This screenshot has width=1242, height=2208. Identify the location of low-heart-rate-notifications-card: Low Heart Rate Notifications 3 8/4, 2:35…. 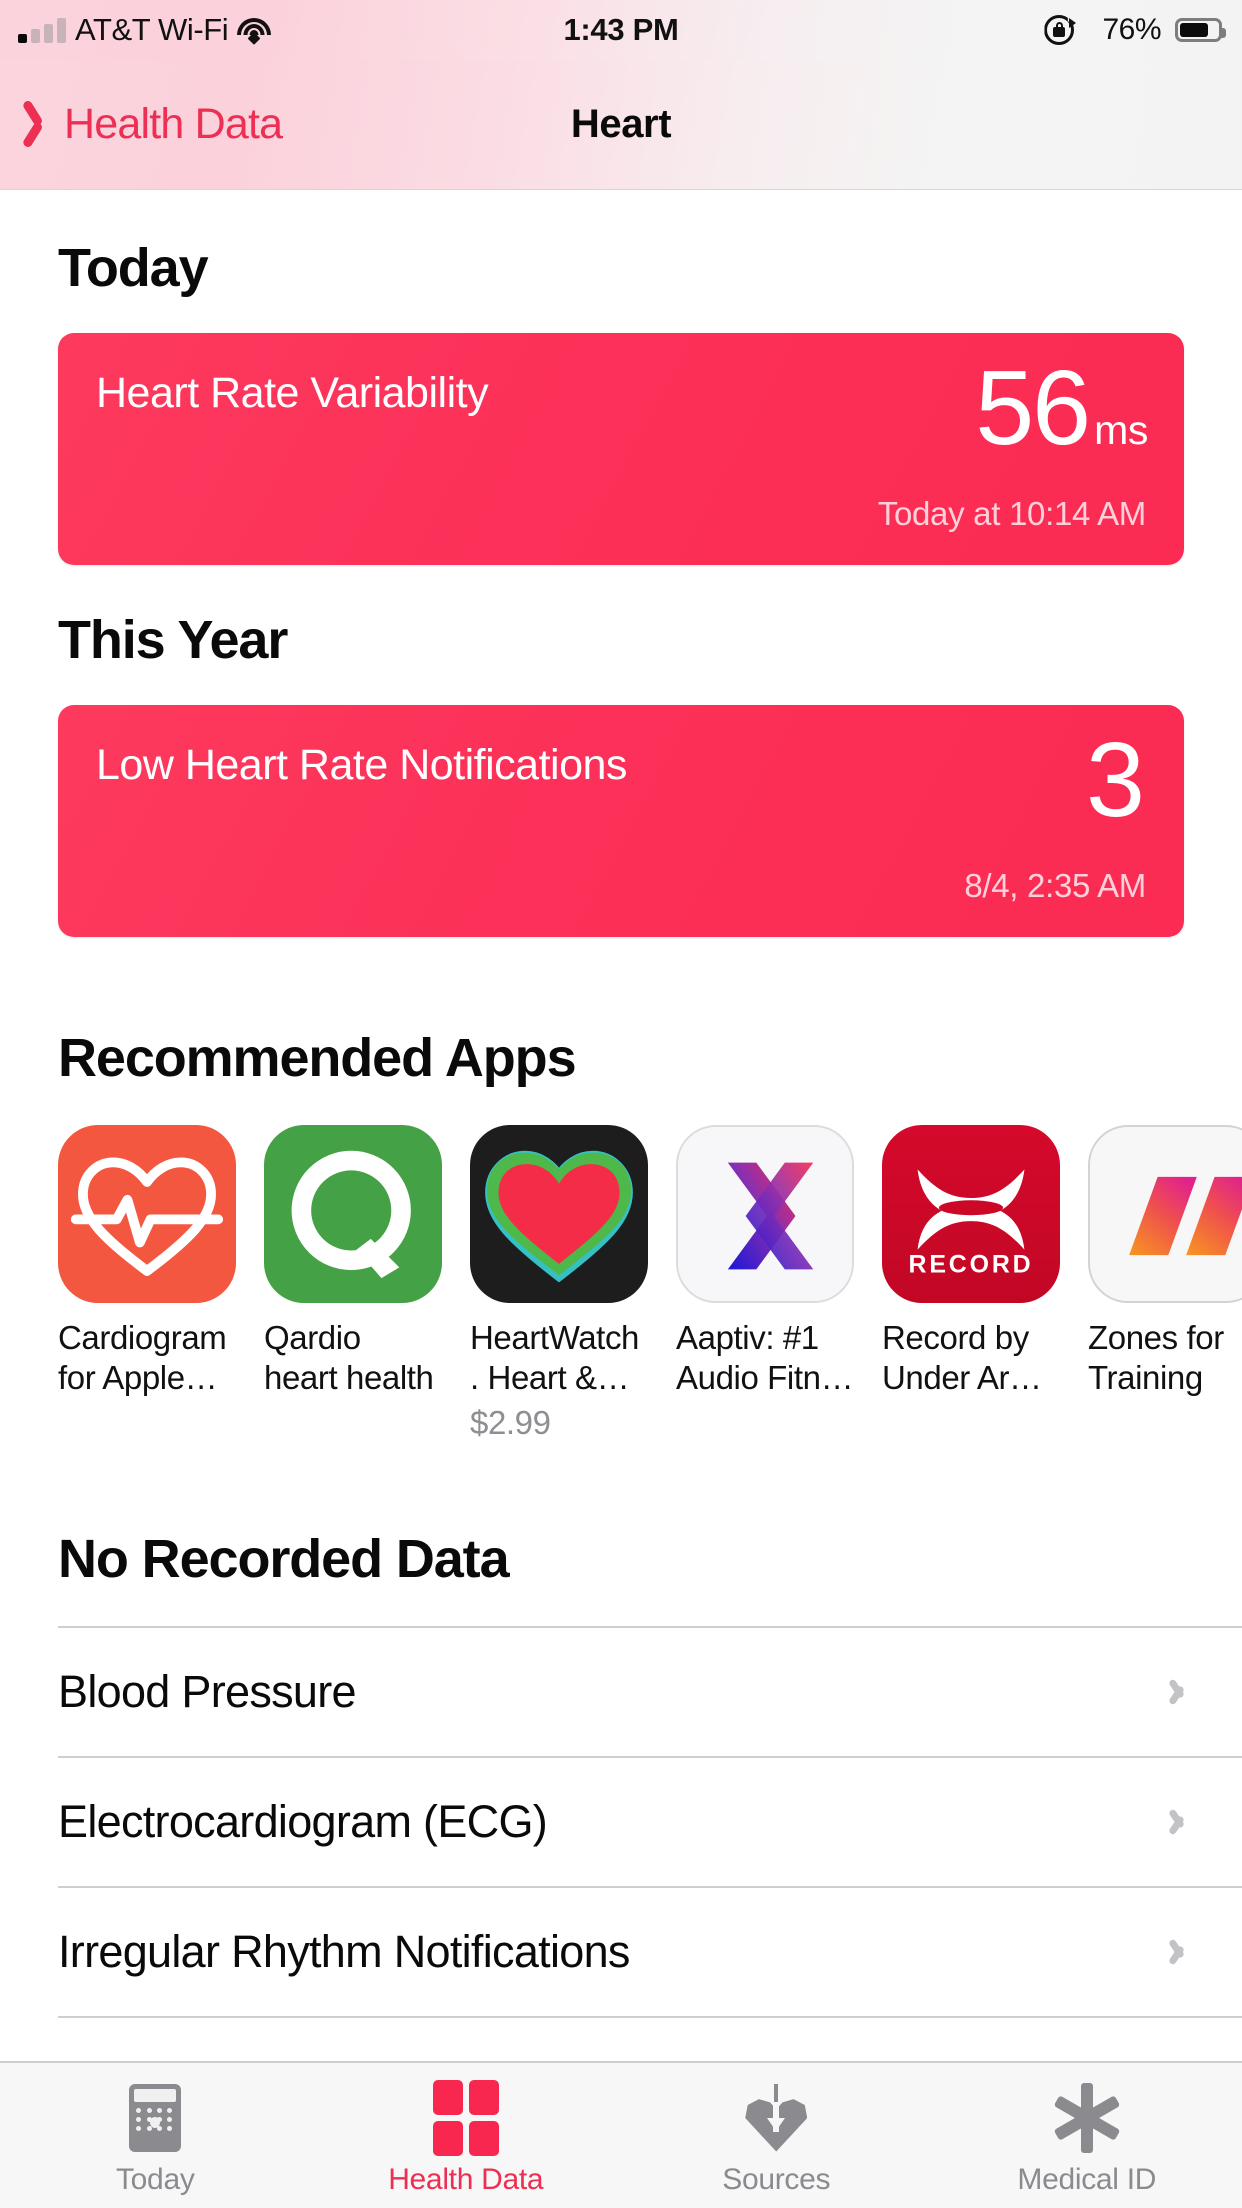
(621, 821).